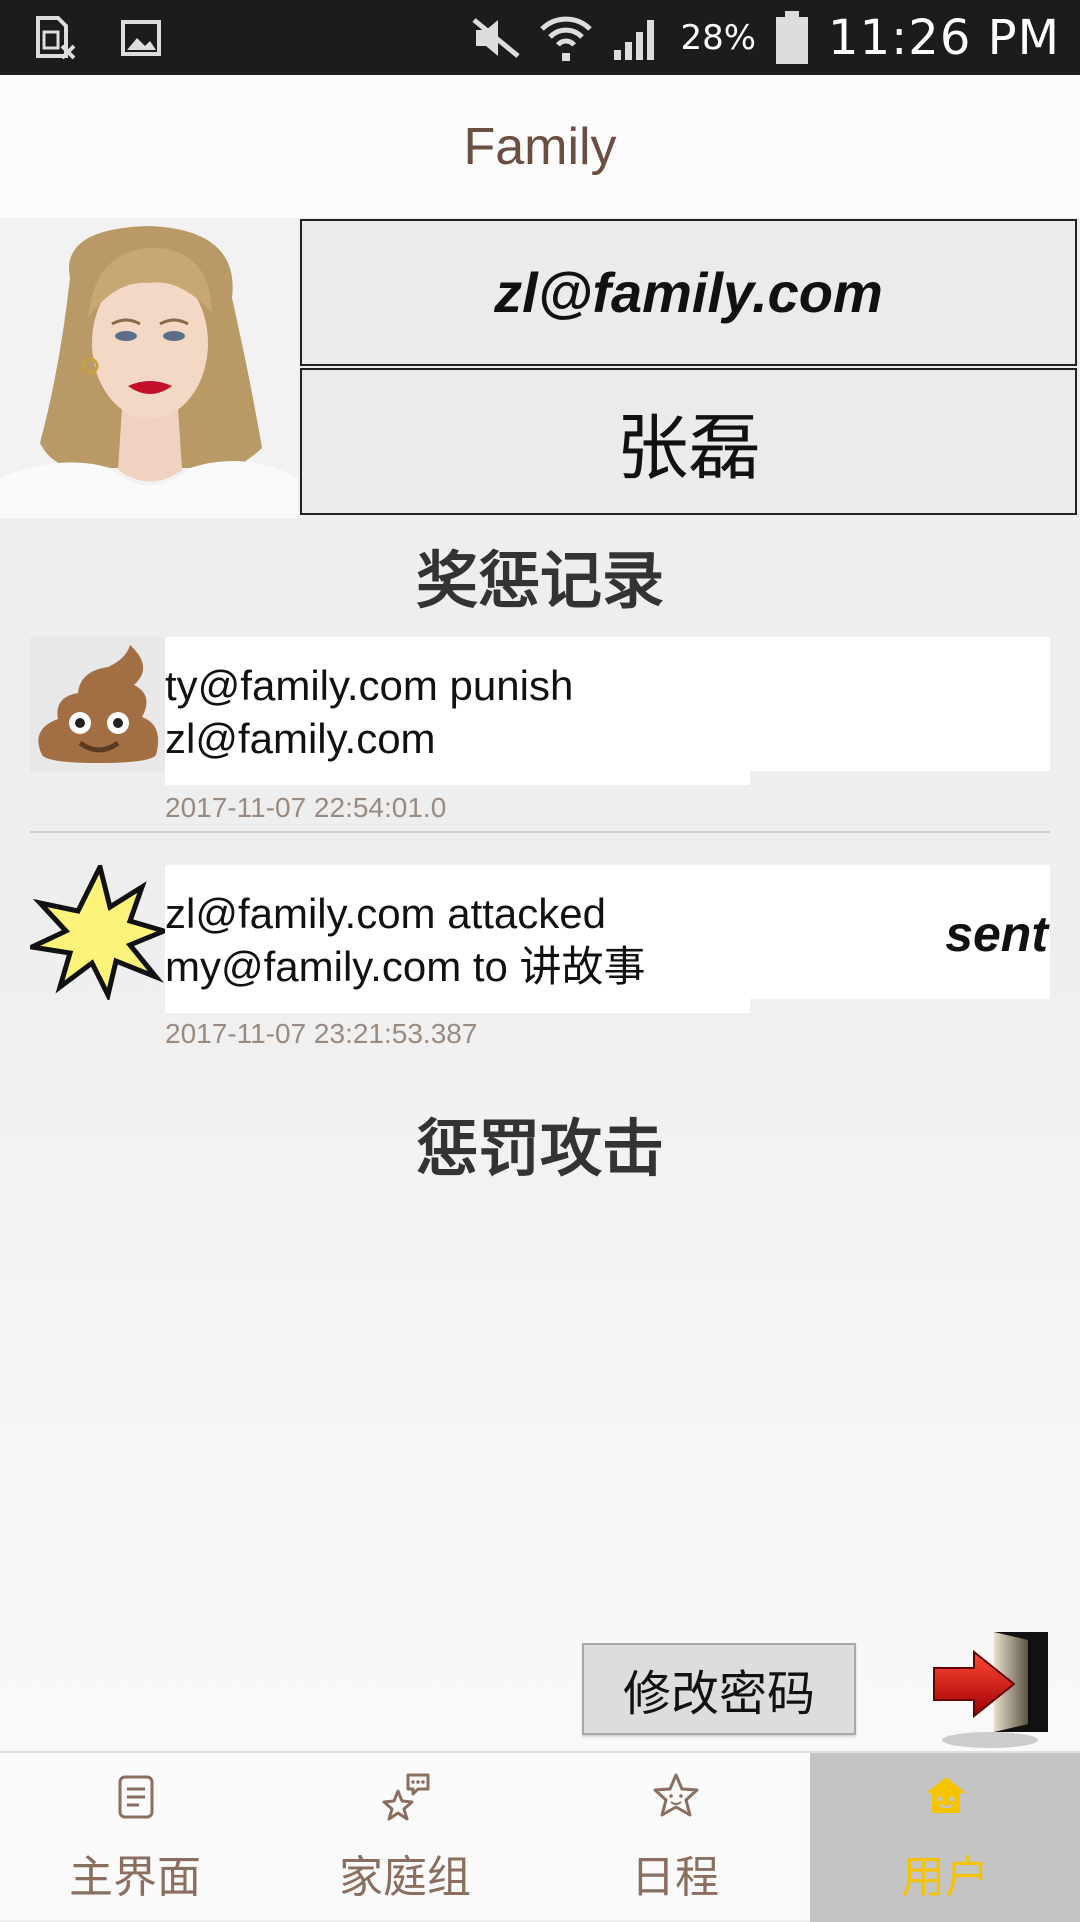 This screenshot has height=1922, width=1080. Describe the element at coordinates (496, 37) in the screenshot. I see `mute-icon` at that location.